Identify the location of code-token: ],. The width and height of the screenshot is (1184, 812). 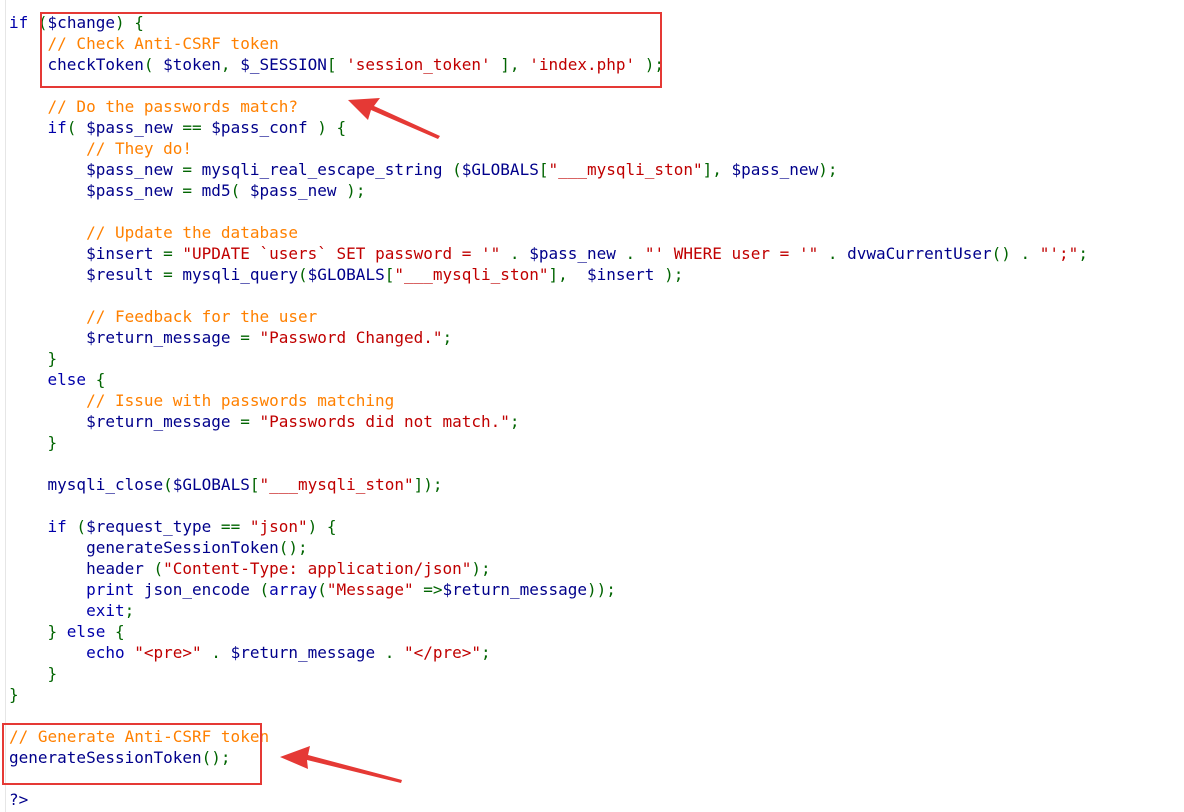
(717, 169).